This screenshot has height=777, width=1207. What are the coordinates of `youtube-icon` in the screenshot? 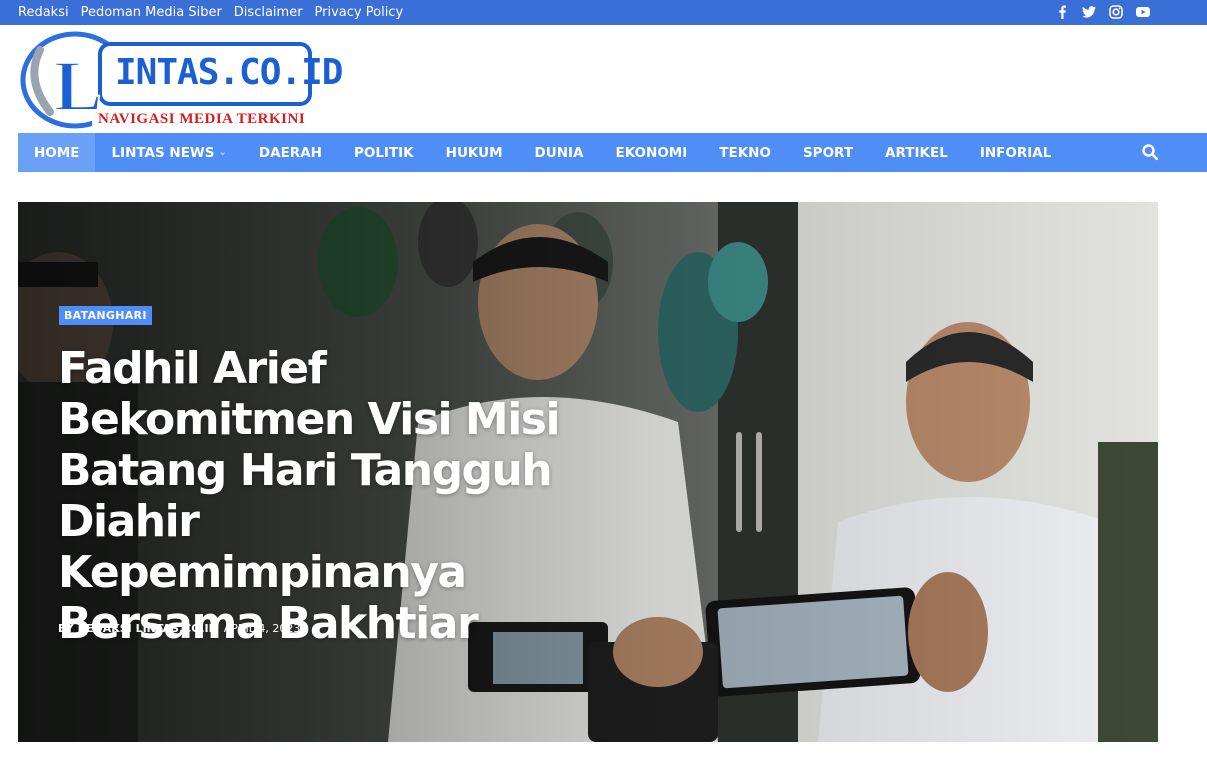 It's located at (1143, 12).